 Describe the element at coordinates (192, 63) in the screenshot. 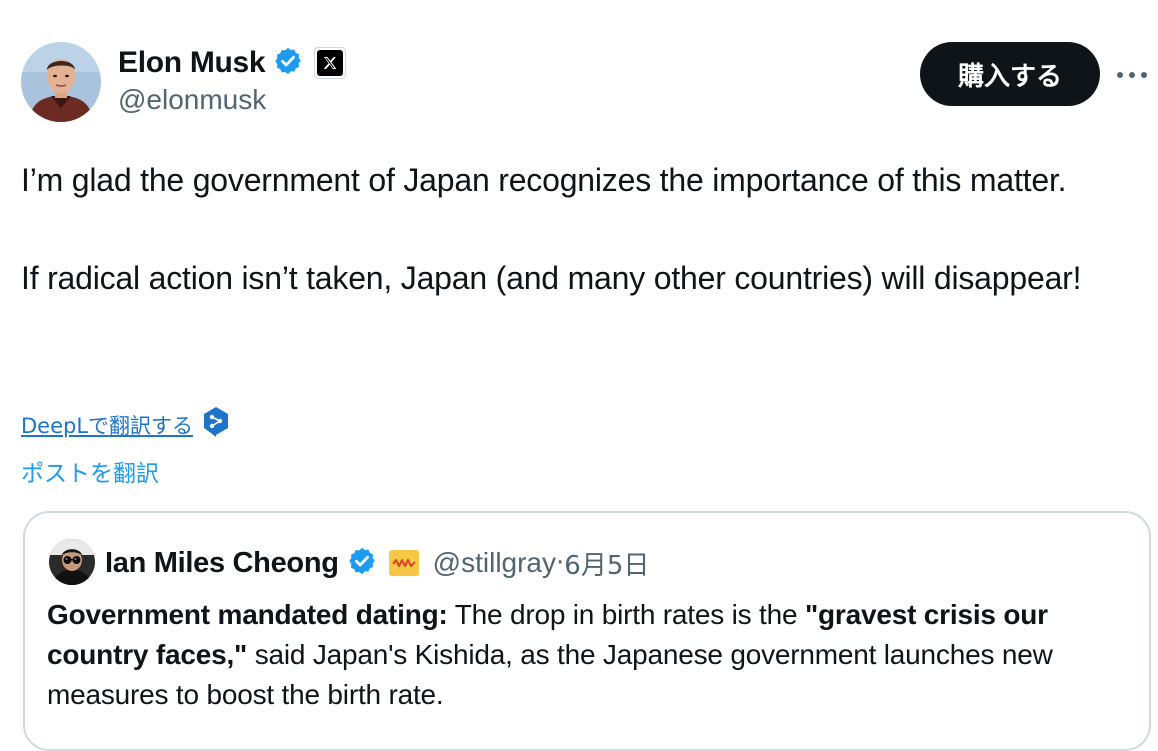

I see `author-name: Elon Musk` at that location.